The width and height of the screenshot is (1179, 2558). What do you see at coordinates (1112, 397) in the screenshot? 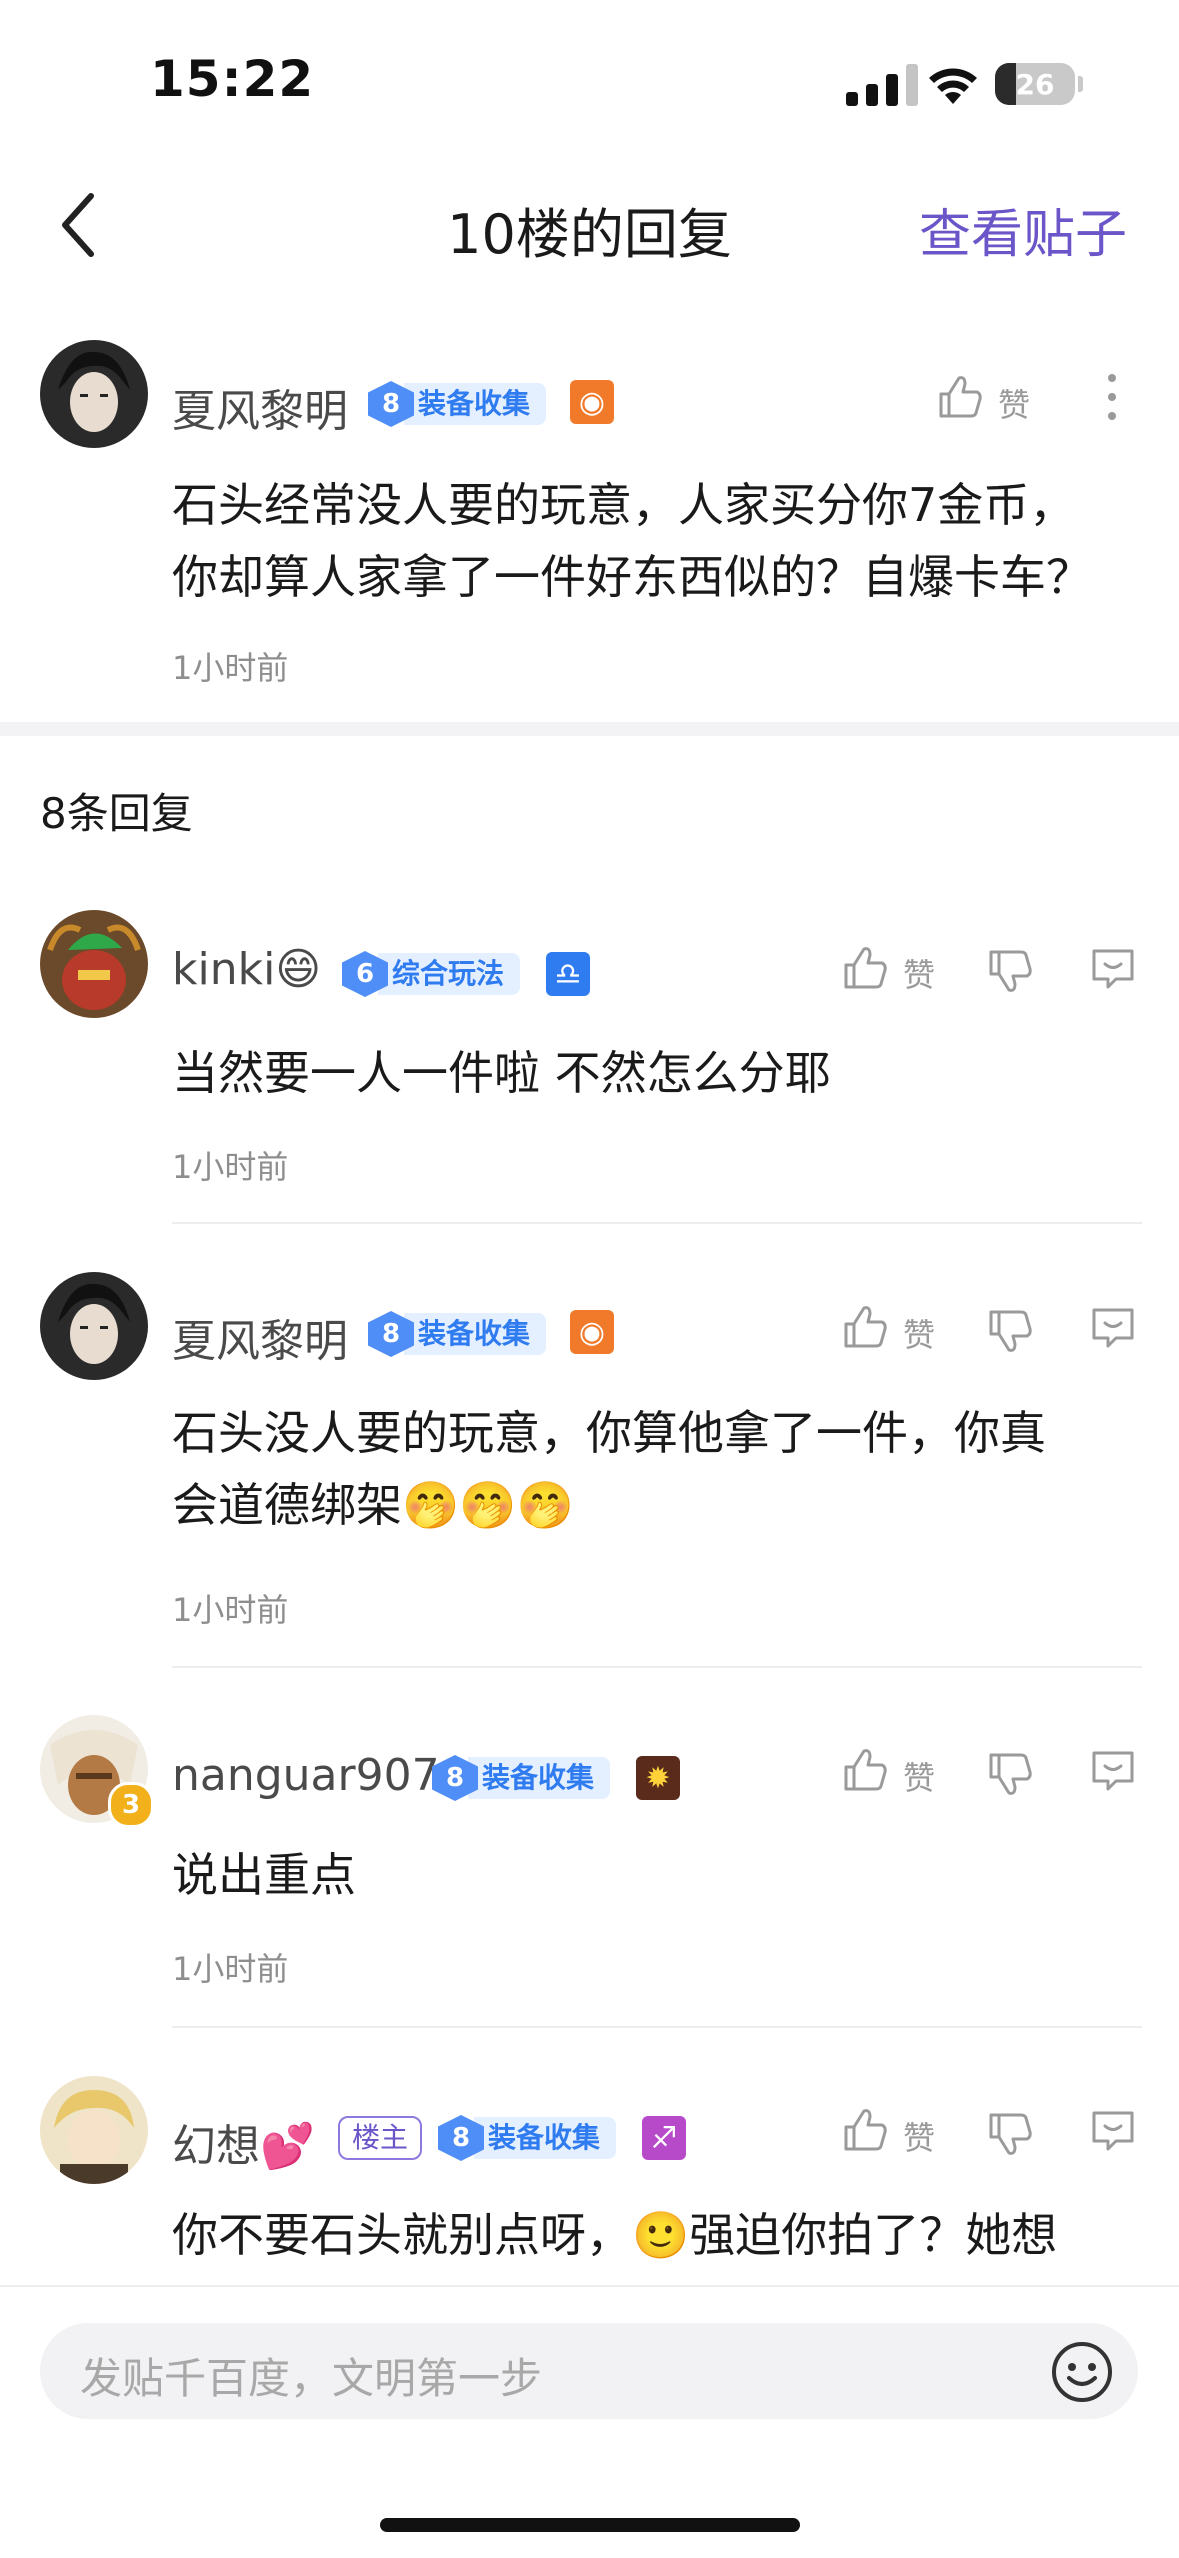
I see `more-options-icon` at bounding box center [1112, 397].